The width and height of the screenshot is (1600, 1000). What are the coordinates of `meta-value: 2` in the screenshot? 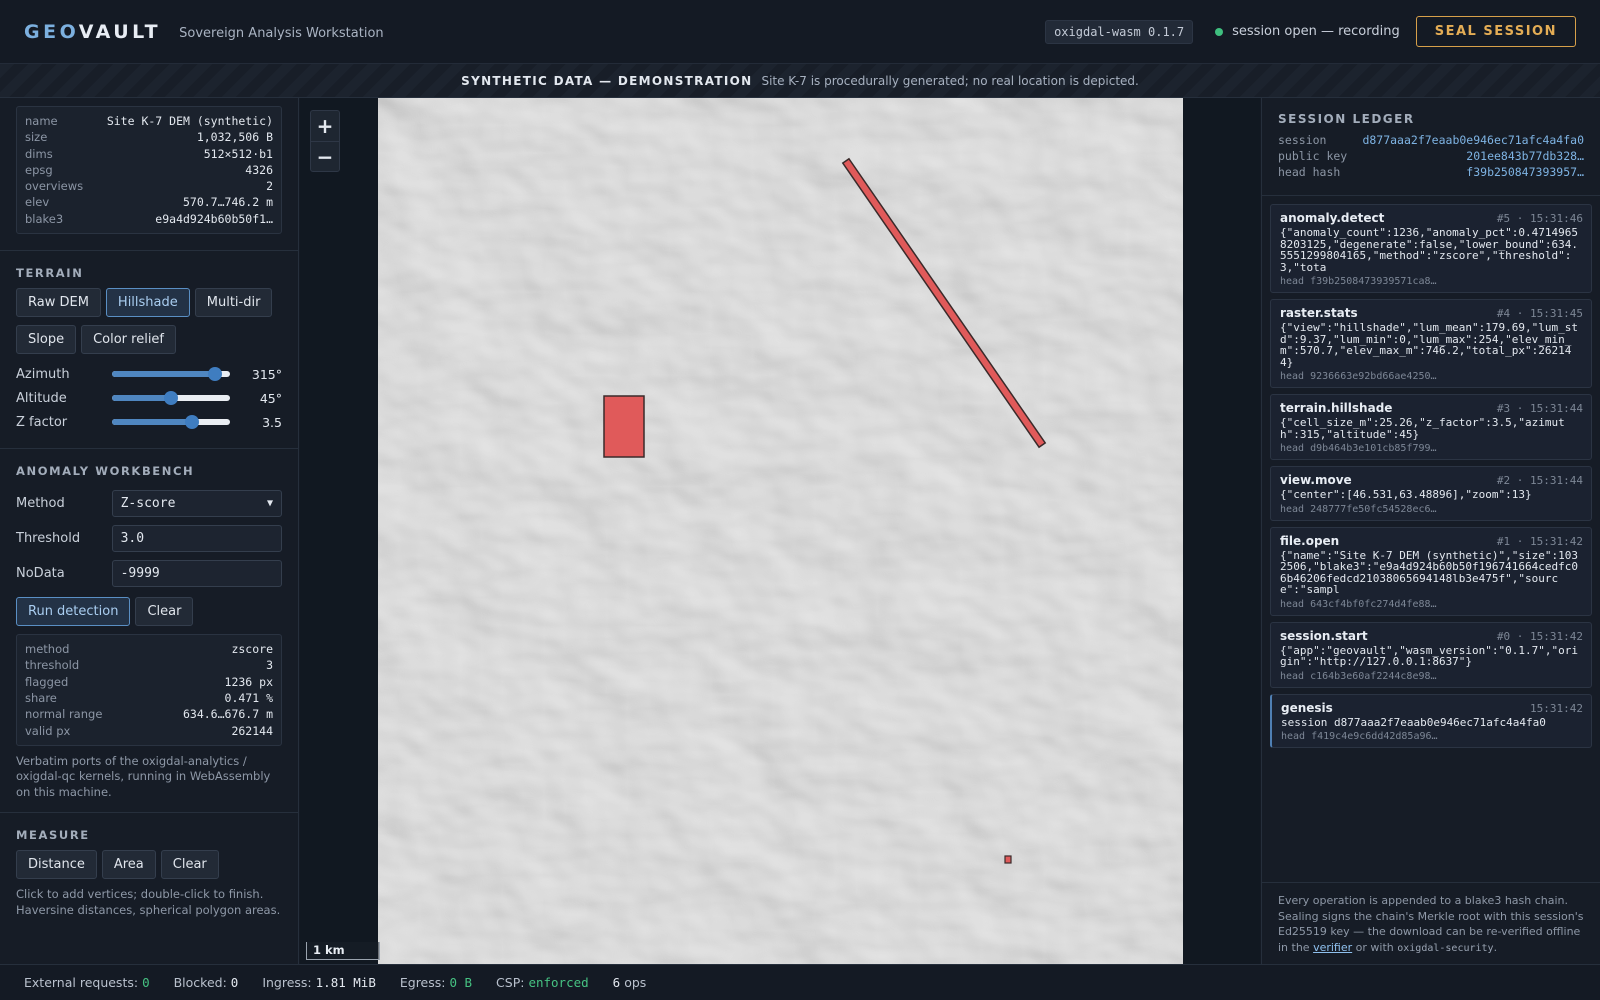 It's located at (269, 186).